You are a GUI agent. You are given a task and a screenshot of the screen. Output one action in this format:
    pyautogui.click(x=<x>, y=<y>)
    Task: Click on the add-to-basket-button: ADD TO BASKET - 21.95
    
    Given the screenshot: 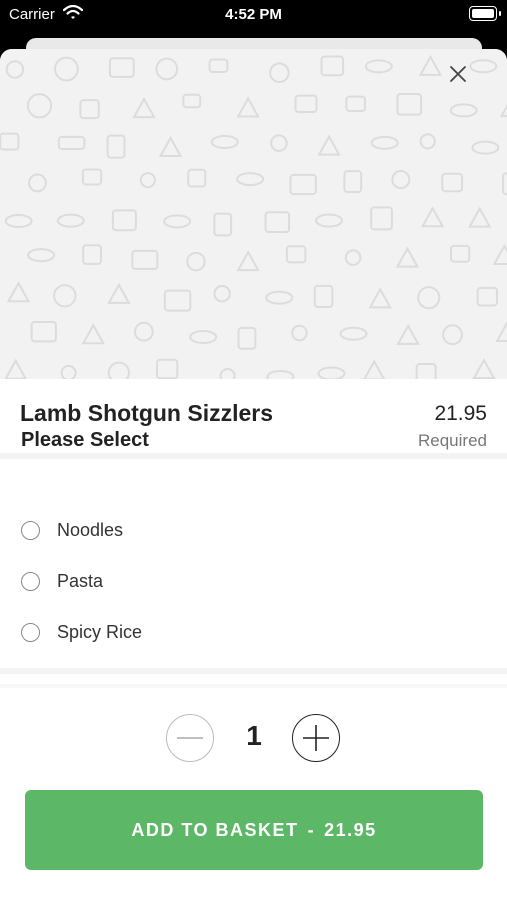 What is the action you would take?
    pyautogui.click(x=254, y=830)
    